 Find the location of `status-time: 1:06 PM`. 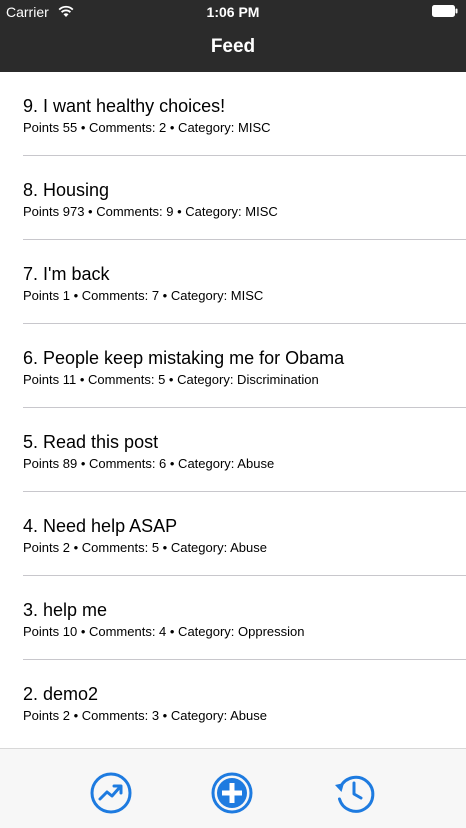

status-time: 1:06 PM is located at coordinates (233, 12).